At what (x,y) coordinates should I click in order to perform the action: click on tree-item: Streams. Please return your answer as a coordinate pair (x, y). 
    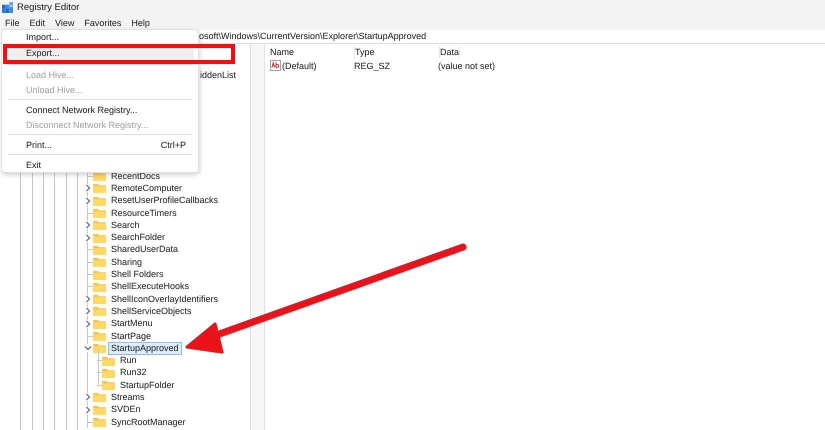
    Looking at the image, I should click on (128, 397).